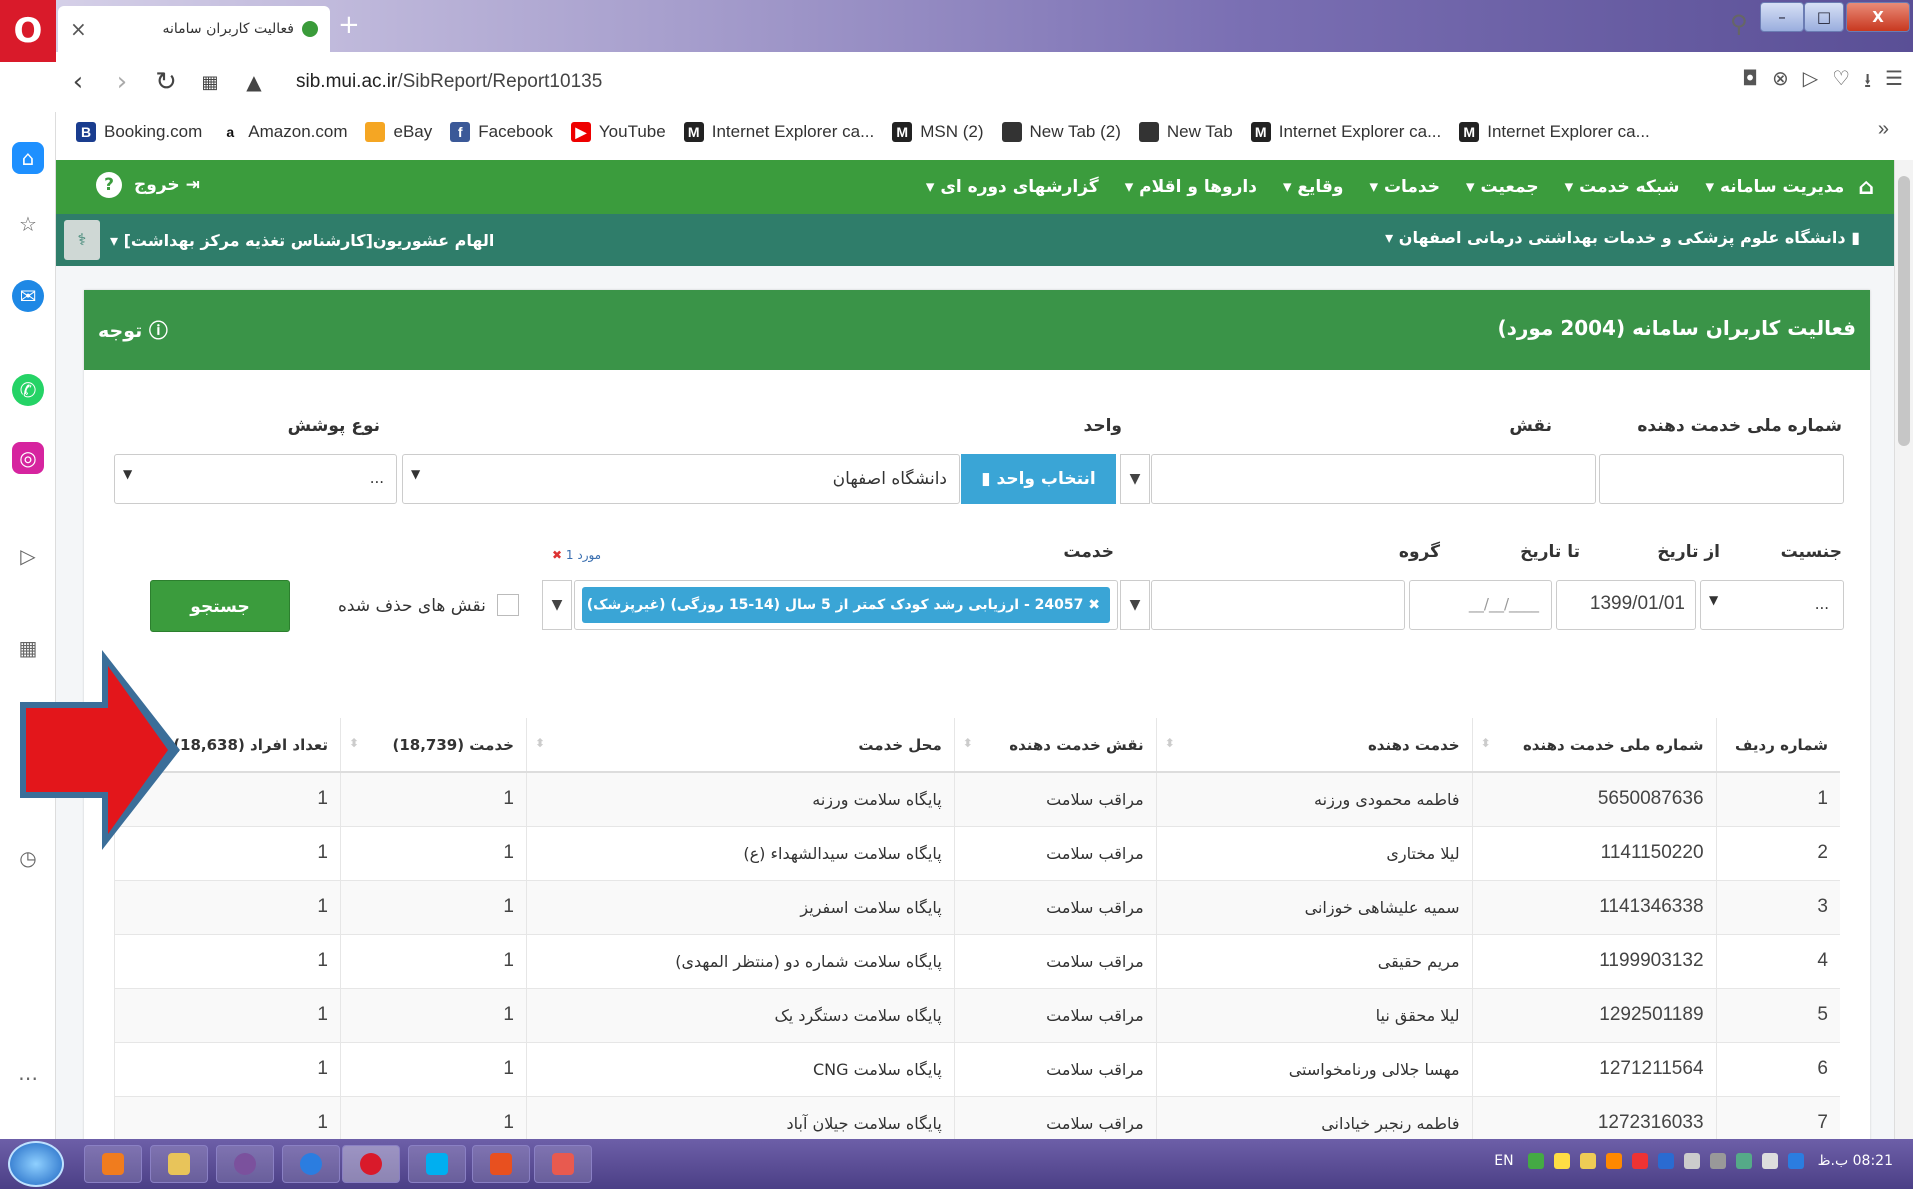  What do you see at coordinates (28, 458) in the screenshot?
I see `instagram-icon: ◎` at bounding box center [28, 458].